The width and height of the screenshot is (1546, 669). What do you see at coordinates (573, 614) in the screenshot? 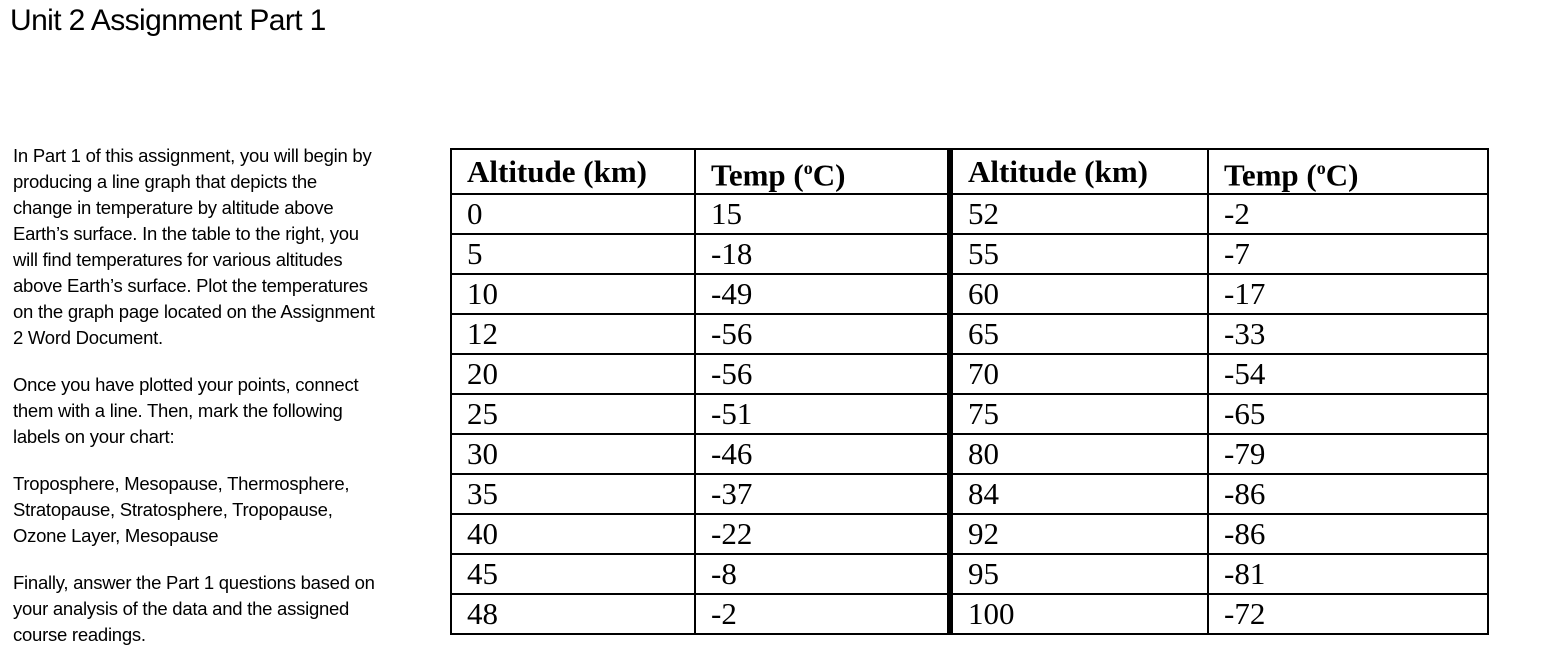
I see `altitude-cell: 48` at bounding box center [573, 614].